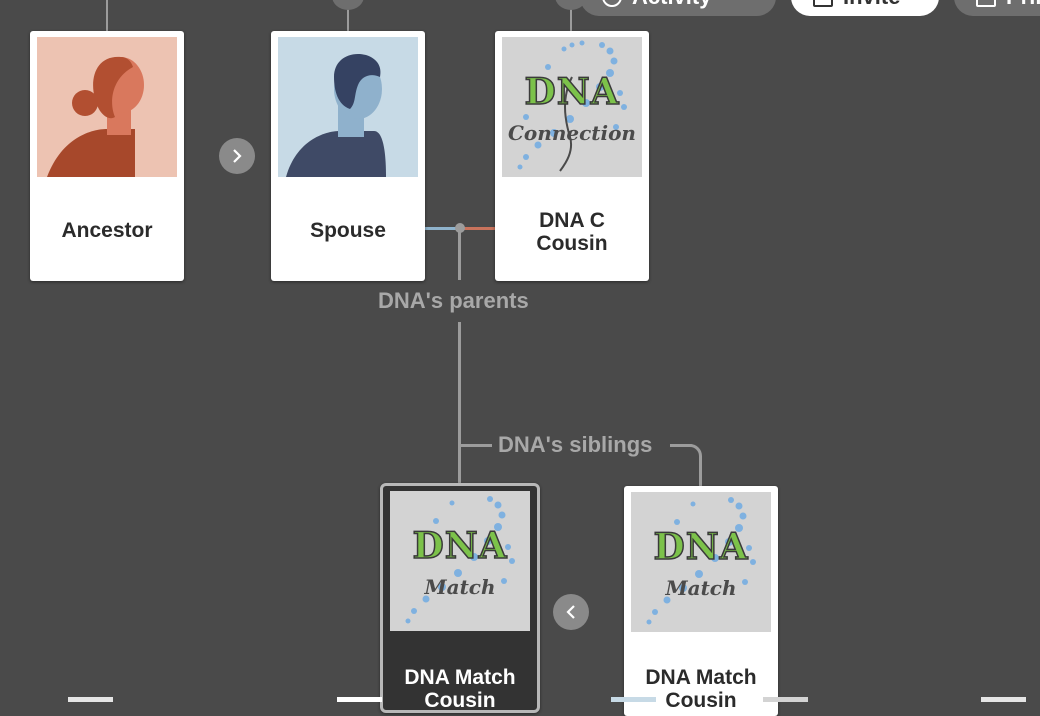 This screenshot has width=1040, height=716. What do you see at coordinates (107, 230) in the screenshot?
I see `person-name: Ancestor` at bounding box center [107, 230].